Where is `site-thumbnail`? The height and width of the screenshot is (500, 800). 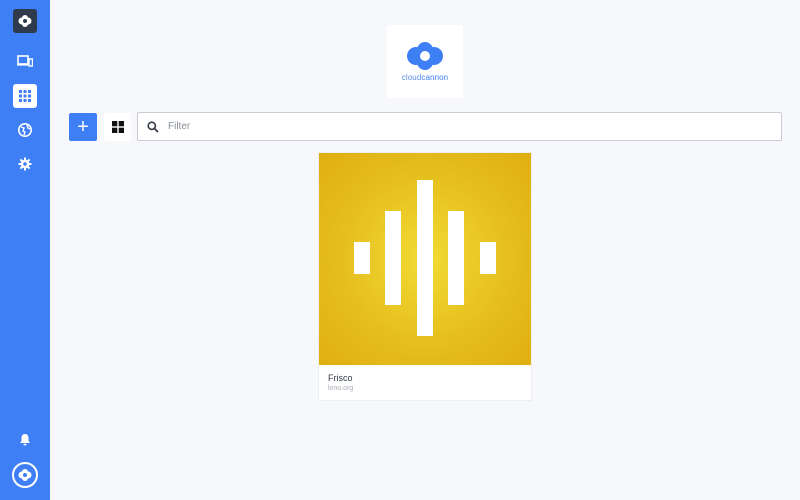
site-thumbnail is located at coordinates (425, 259).